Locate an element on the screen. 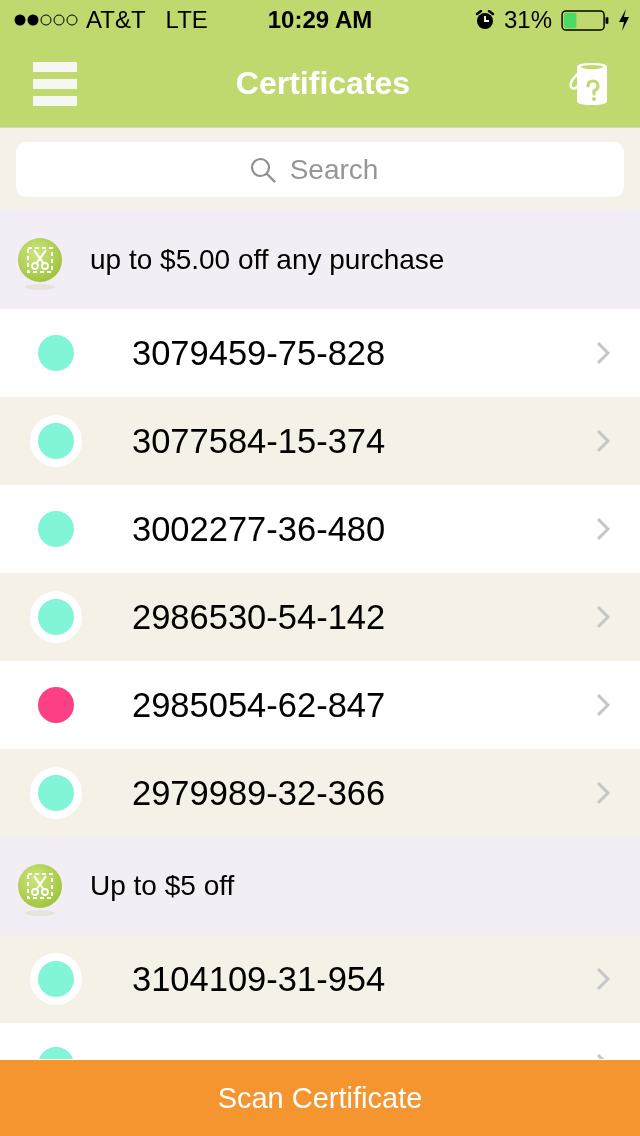  certificate-row: 3077584-15-374 is located at coordinates (320, 441).